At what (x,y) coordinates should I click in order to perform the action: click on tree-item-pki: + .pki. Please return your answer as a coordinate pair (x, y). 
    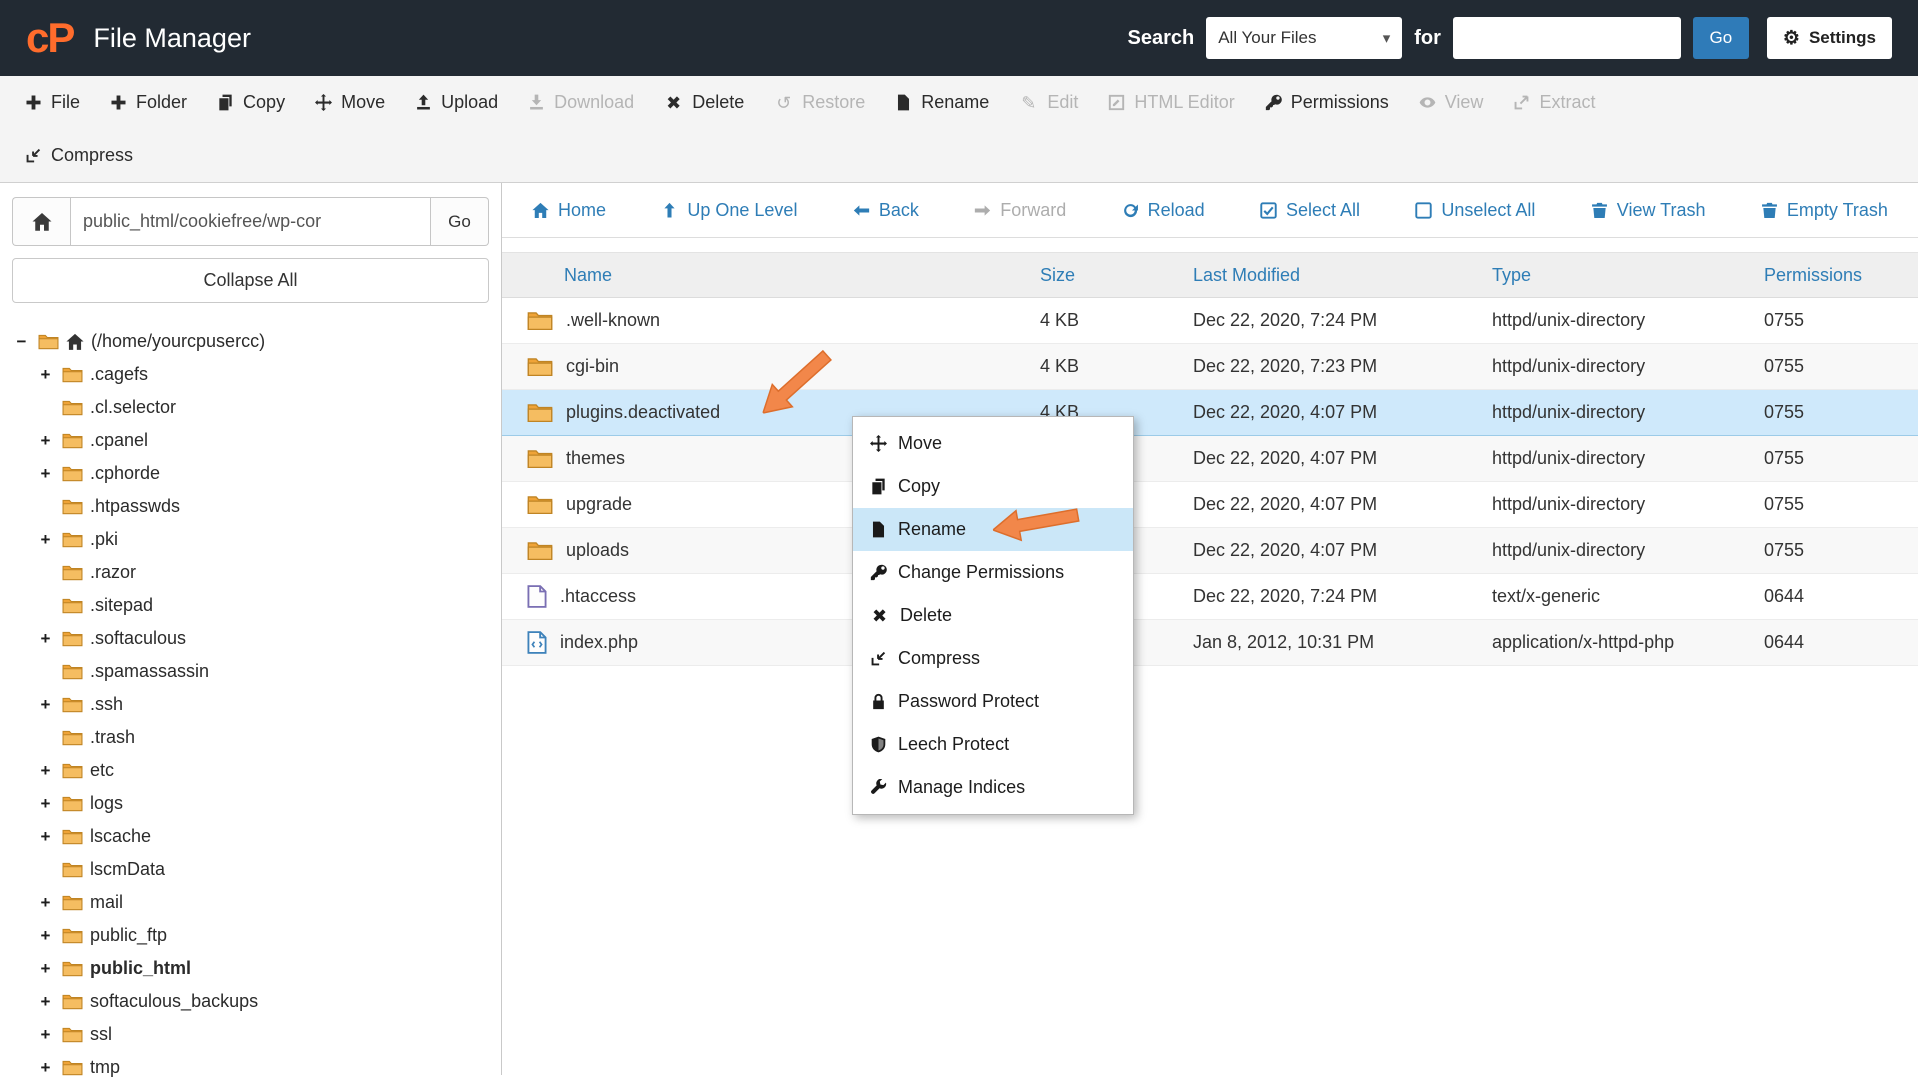
    Looking at the image, I should click on (262, 539).